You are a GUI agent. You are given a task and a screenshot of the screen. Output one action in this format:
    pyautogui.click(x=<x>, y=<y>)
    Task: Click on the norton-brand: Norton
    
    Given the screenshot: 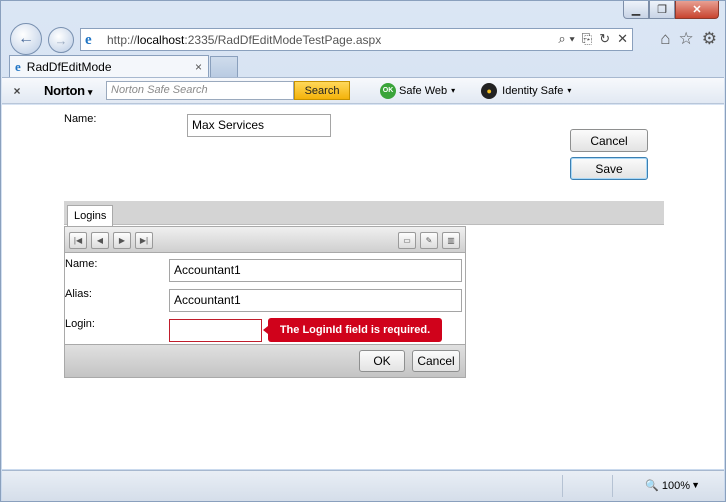 What is the action you would take?
    pyautogui.click(x=64, y=90)
    